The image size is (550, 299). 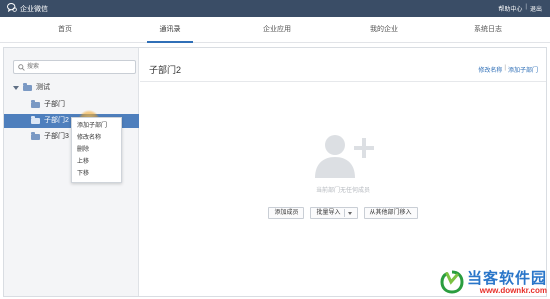 What do you see at coordinates (513, 290) in the screenshot?
I see `watermark-en: www.downkr.com` at bounding box center [513, 290].